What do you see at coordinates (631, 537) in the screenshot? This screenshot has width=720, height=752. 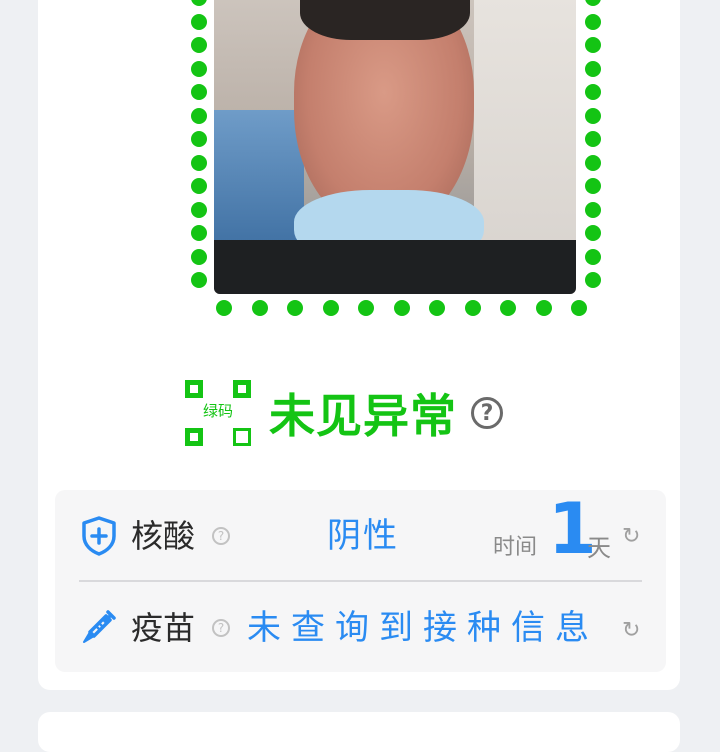 I see `refresh-icon: ↻` at bounding box center [631, 537].